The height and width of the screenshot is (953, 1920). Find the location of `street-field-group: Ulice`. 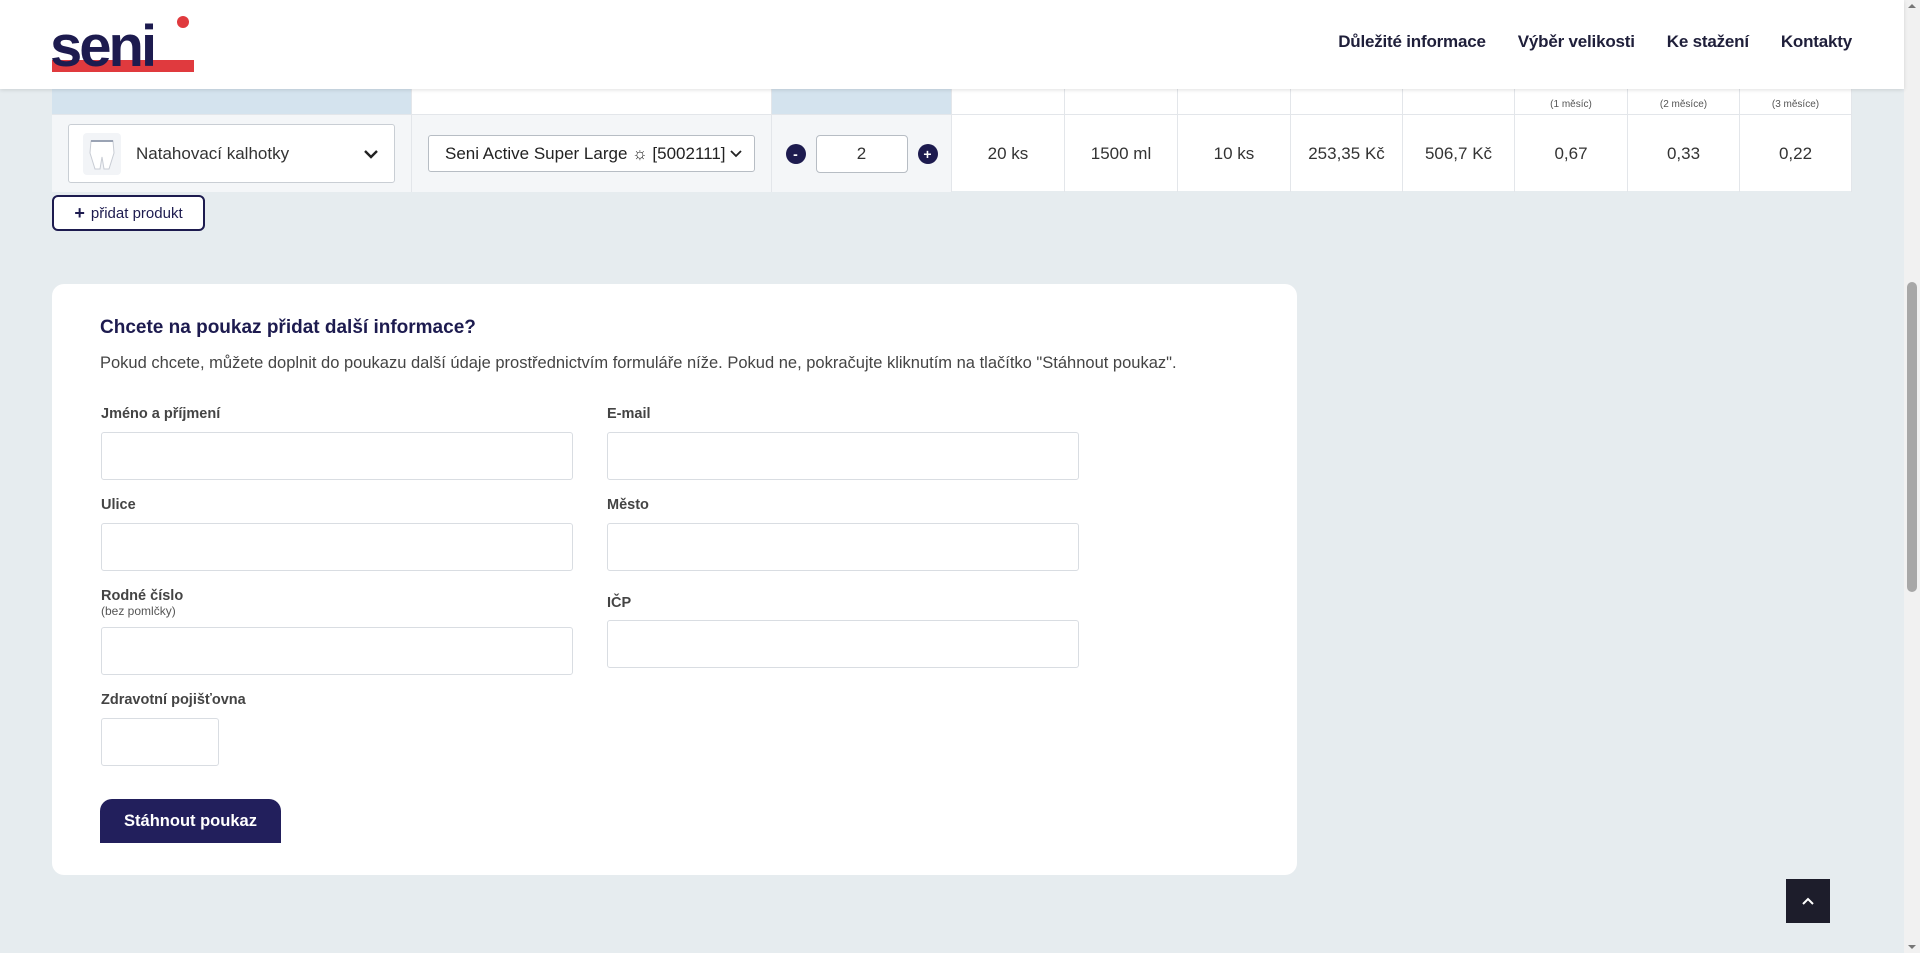

street-field-group: Ulice is located at coordinates (337, 534).